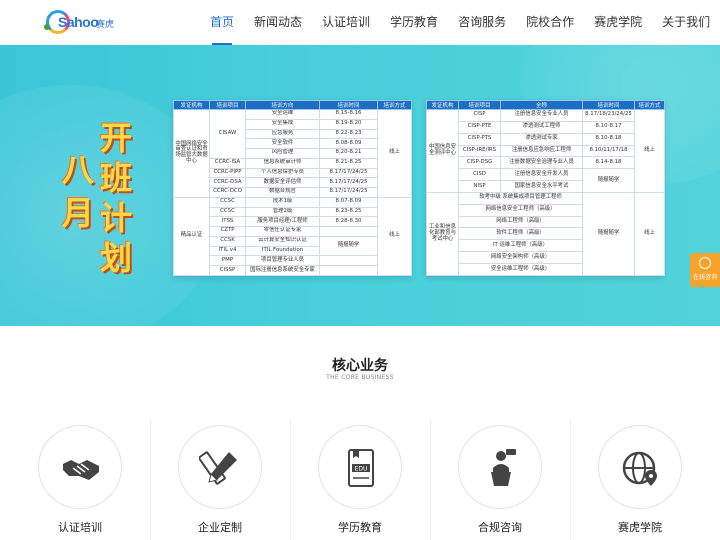 The width and height of the screenshot is (720, 540). What do you see at coordinates (414, 22) in the screenshot?
I see `nav-academic-education: 学历教育` at bounding box center [414, 22].